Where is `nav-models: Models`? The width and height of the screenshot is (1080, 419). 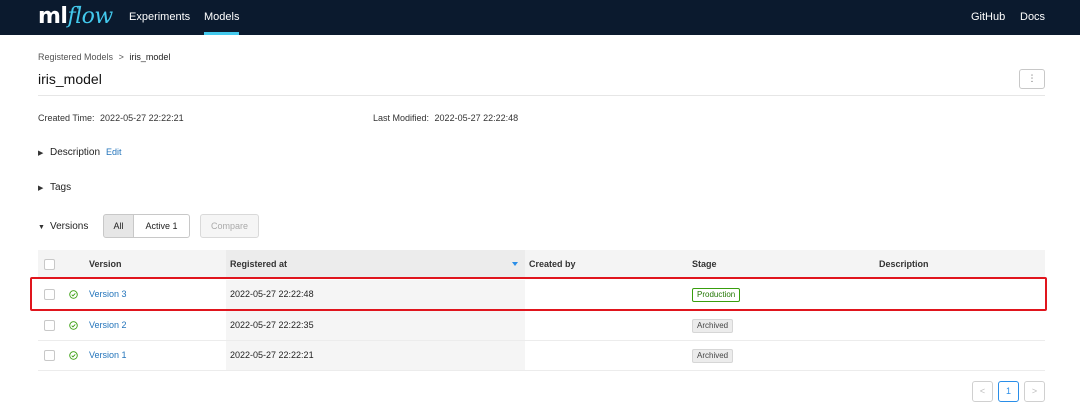 nav-models: Models is located at coordinates (221, 17).